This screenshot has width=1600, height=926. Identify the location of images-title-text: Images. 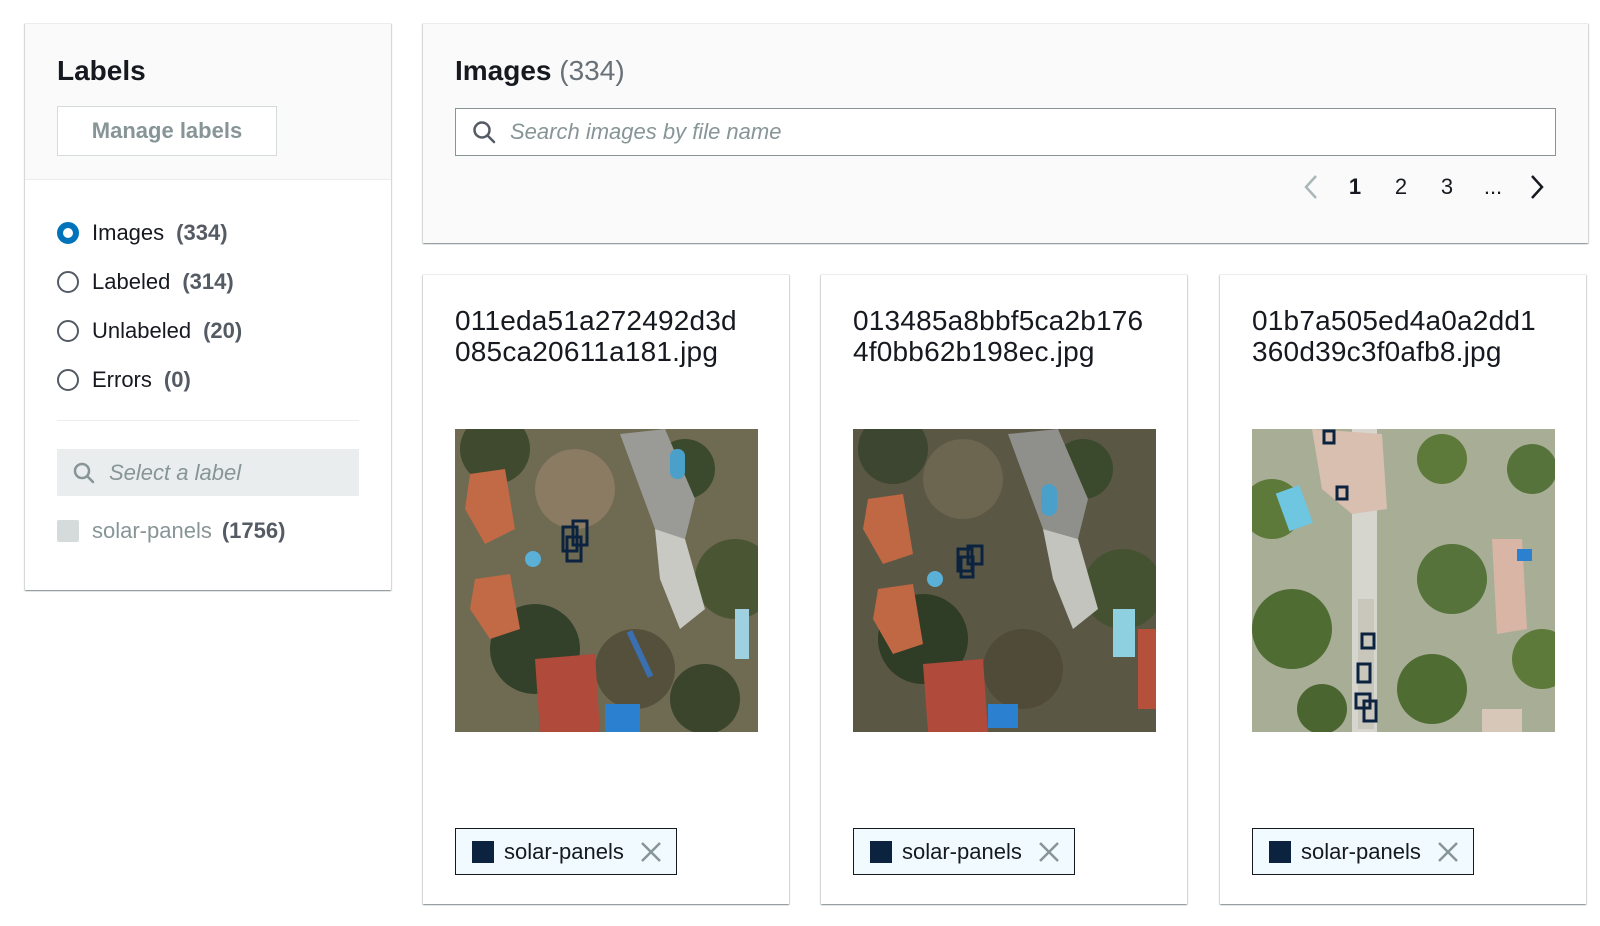
(503, 70).